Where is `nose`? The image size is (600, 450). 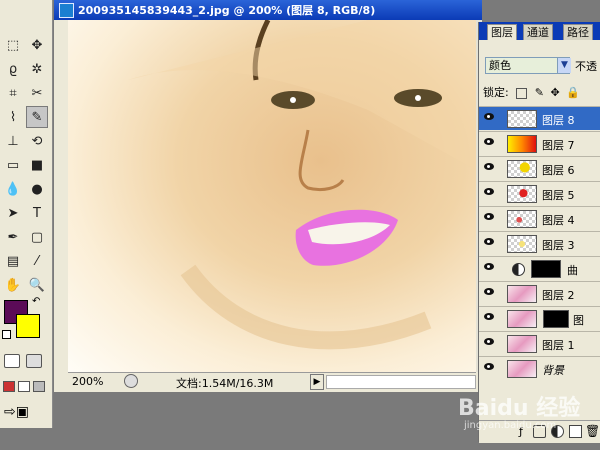 nose is located at coordinates (321, 160).